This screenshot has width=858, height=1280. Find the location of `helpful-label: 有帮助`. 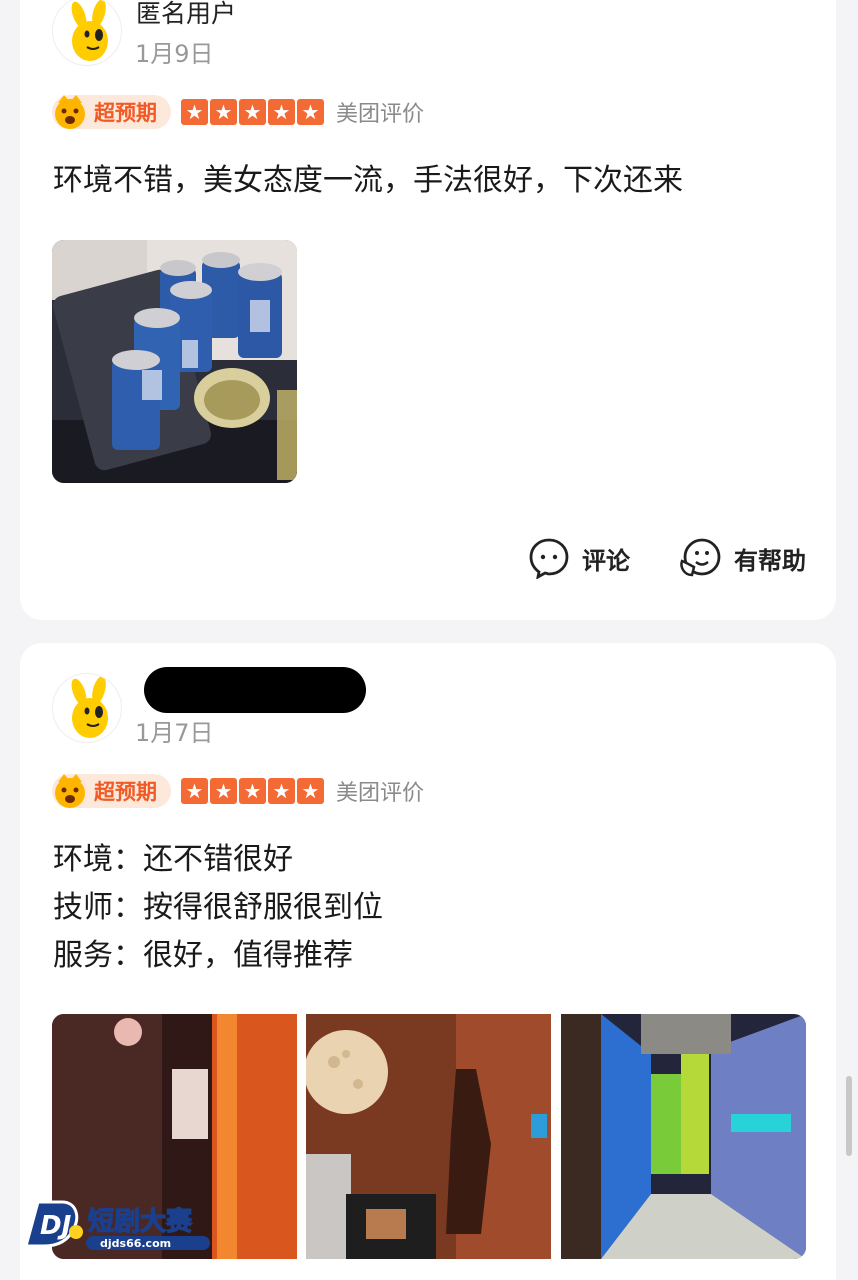

helpful-label: 有帮助 is located at coordinates (770, 560).